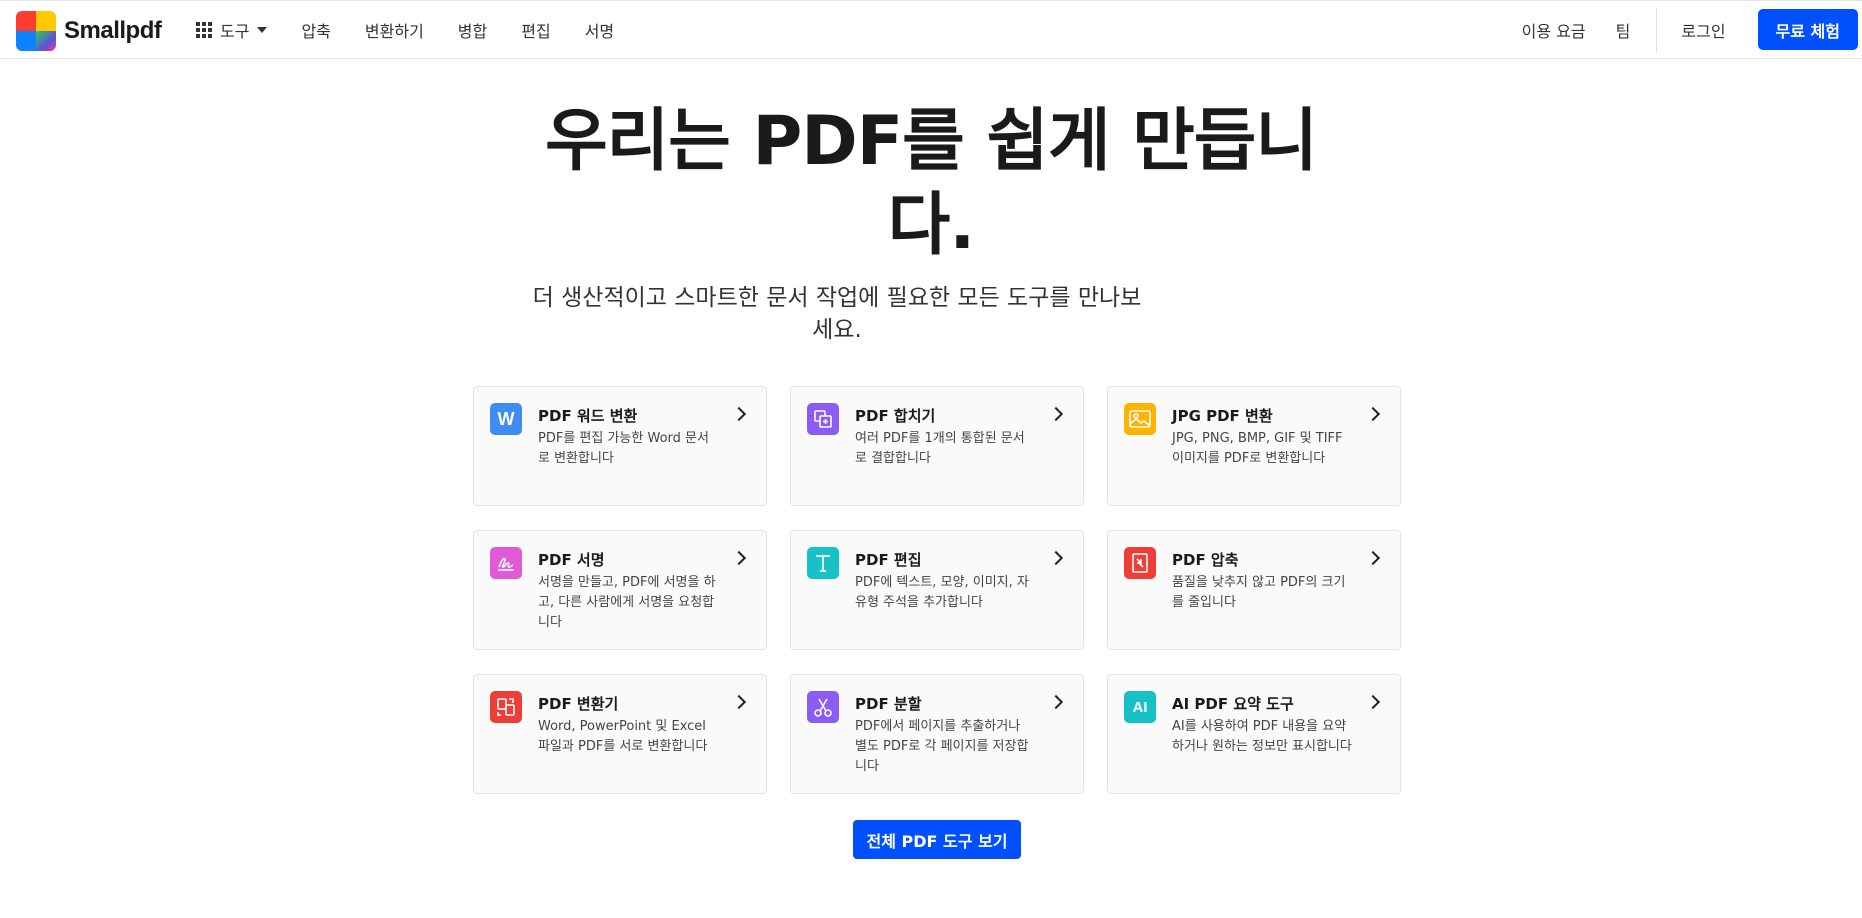 The width and height of the screenshot is (1862, 918). What do you see at coordinates (113, 30) in the screenshot?
I see `brand-name: Smallpdf` at bounding box center [113, 30].